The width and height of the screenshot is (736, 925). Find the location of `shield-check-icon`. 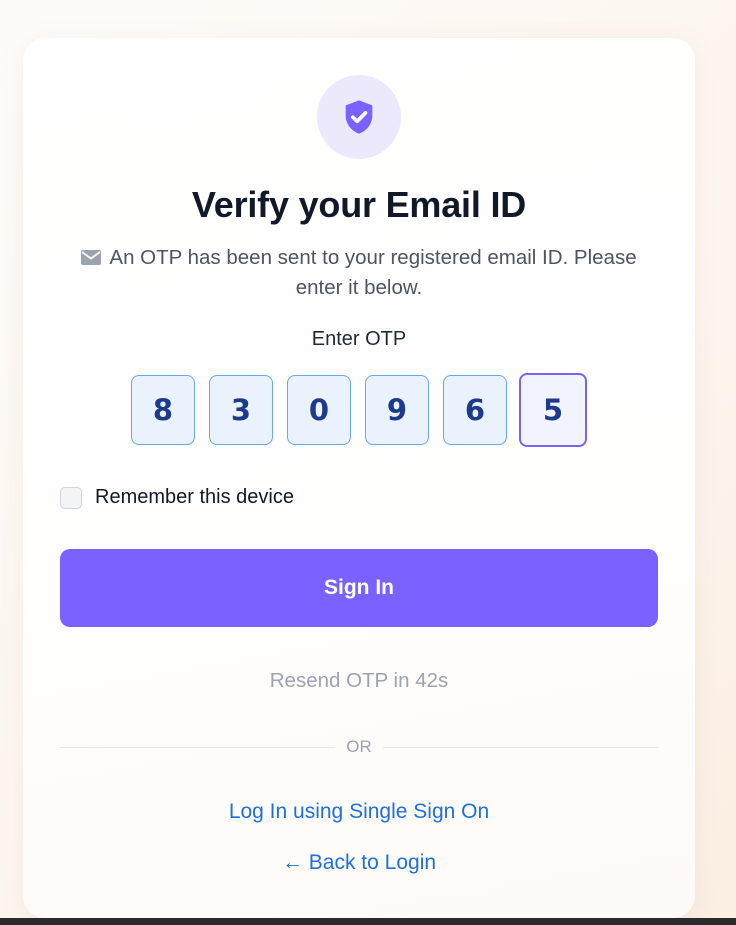

shield-check-icon is located at coordinates (359, 117).